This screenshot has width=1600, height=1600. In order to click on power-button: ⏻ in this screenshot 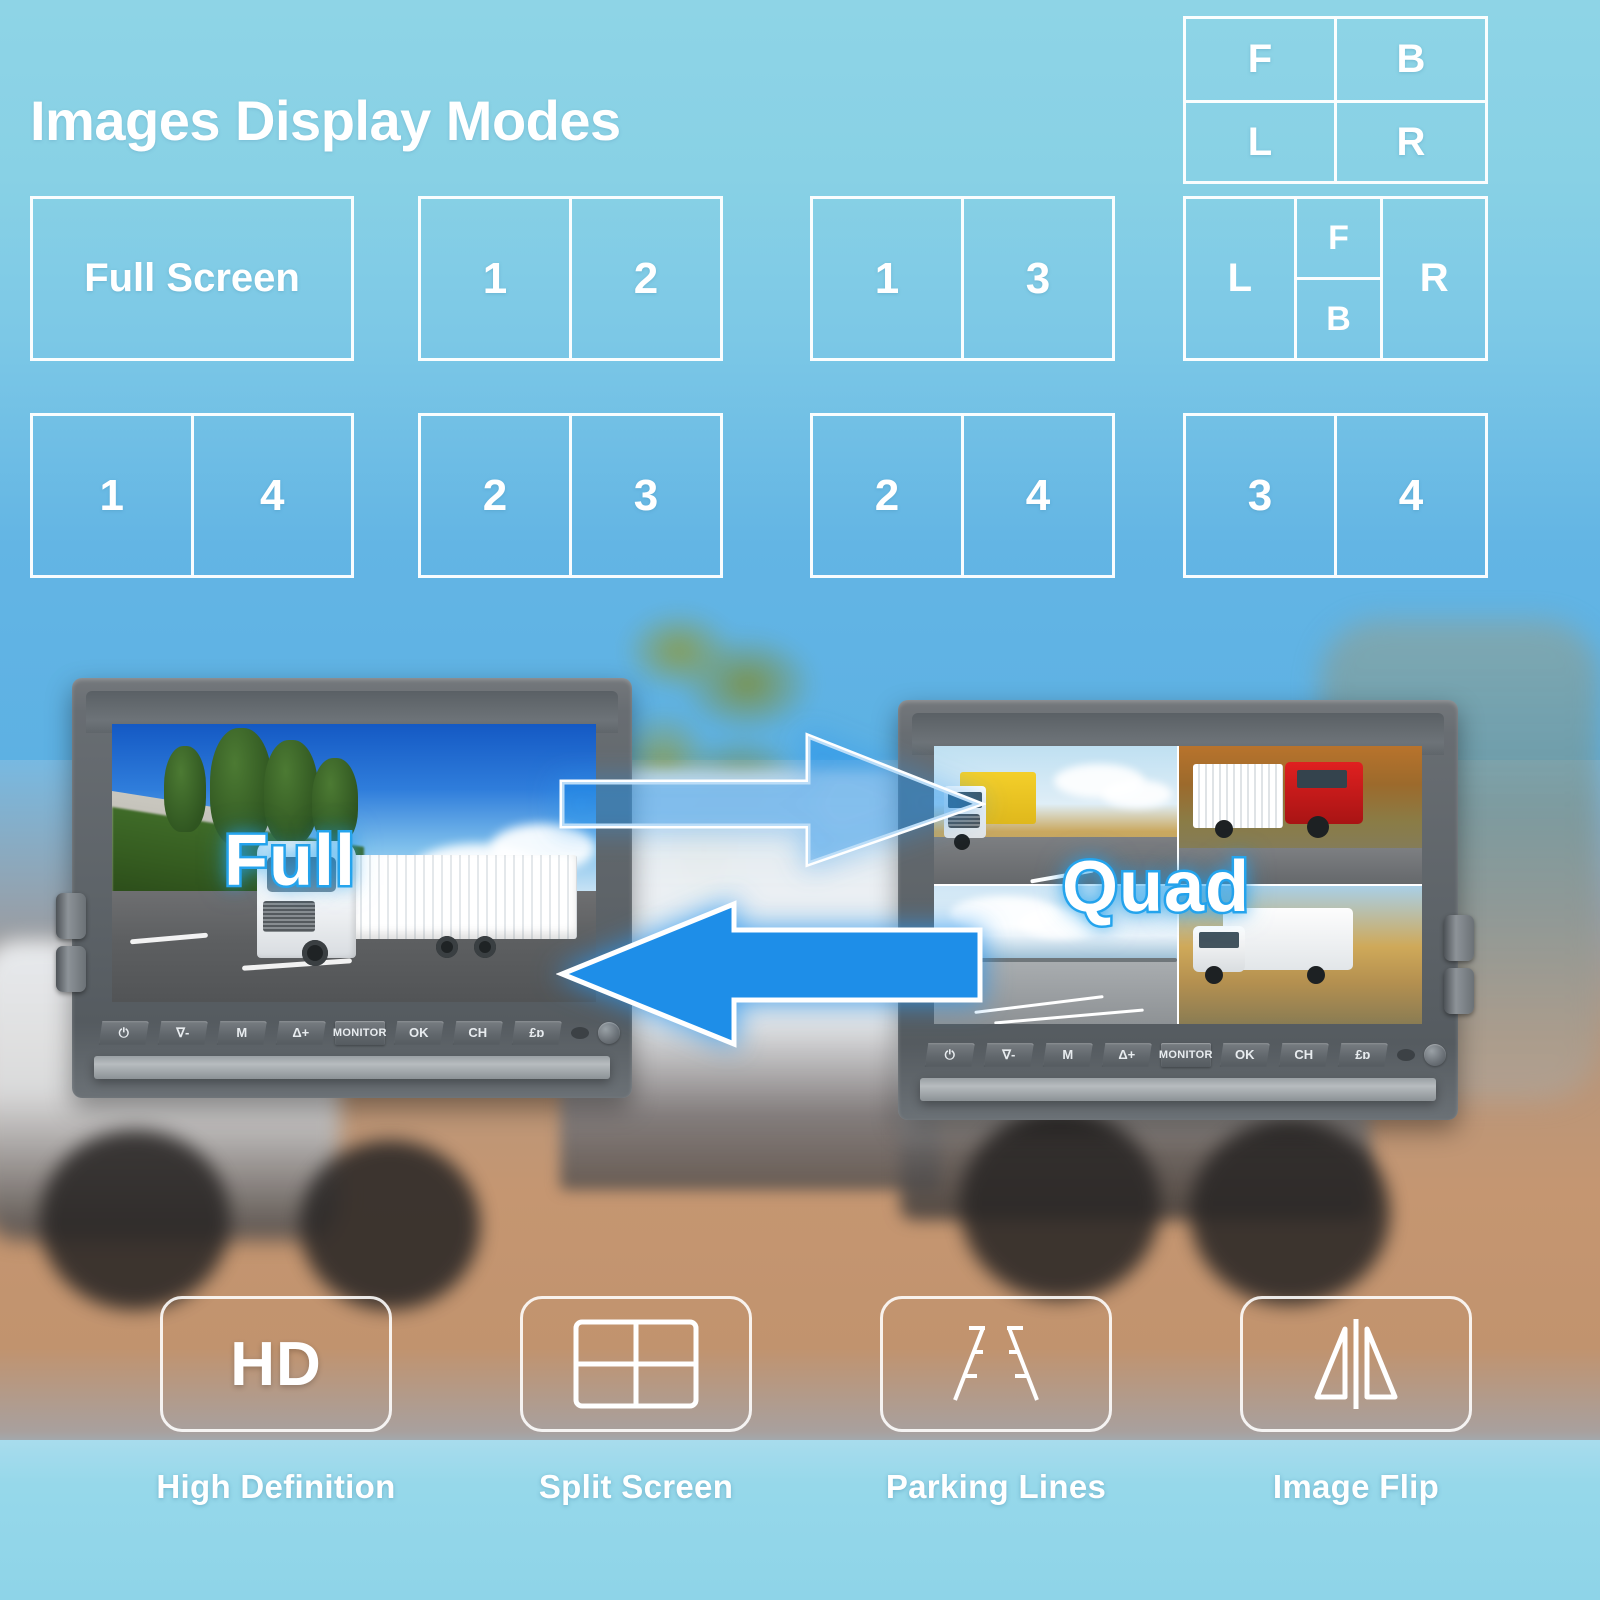, I will do `click(123, 1033)`.